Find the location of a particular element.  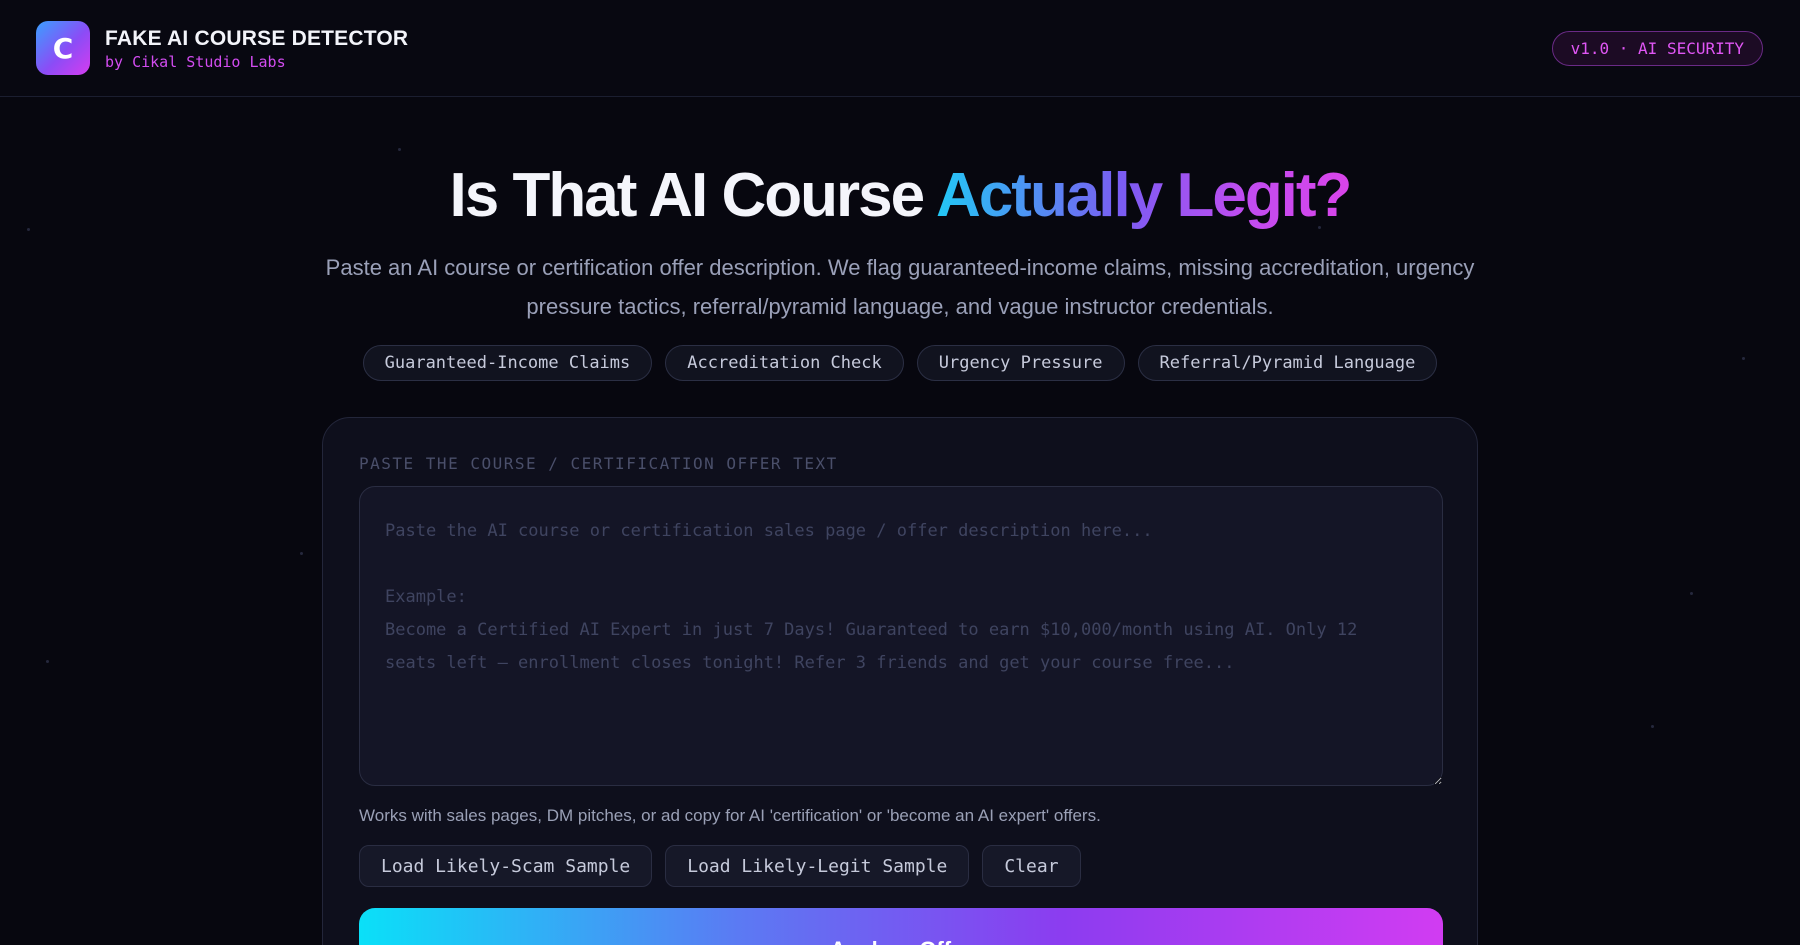

feature-tag-accreditation: Accreditation Check is located at coordinates (784, 363).